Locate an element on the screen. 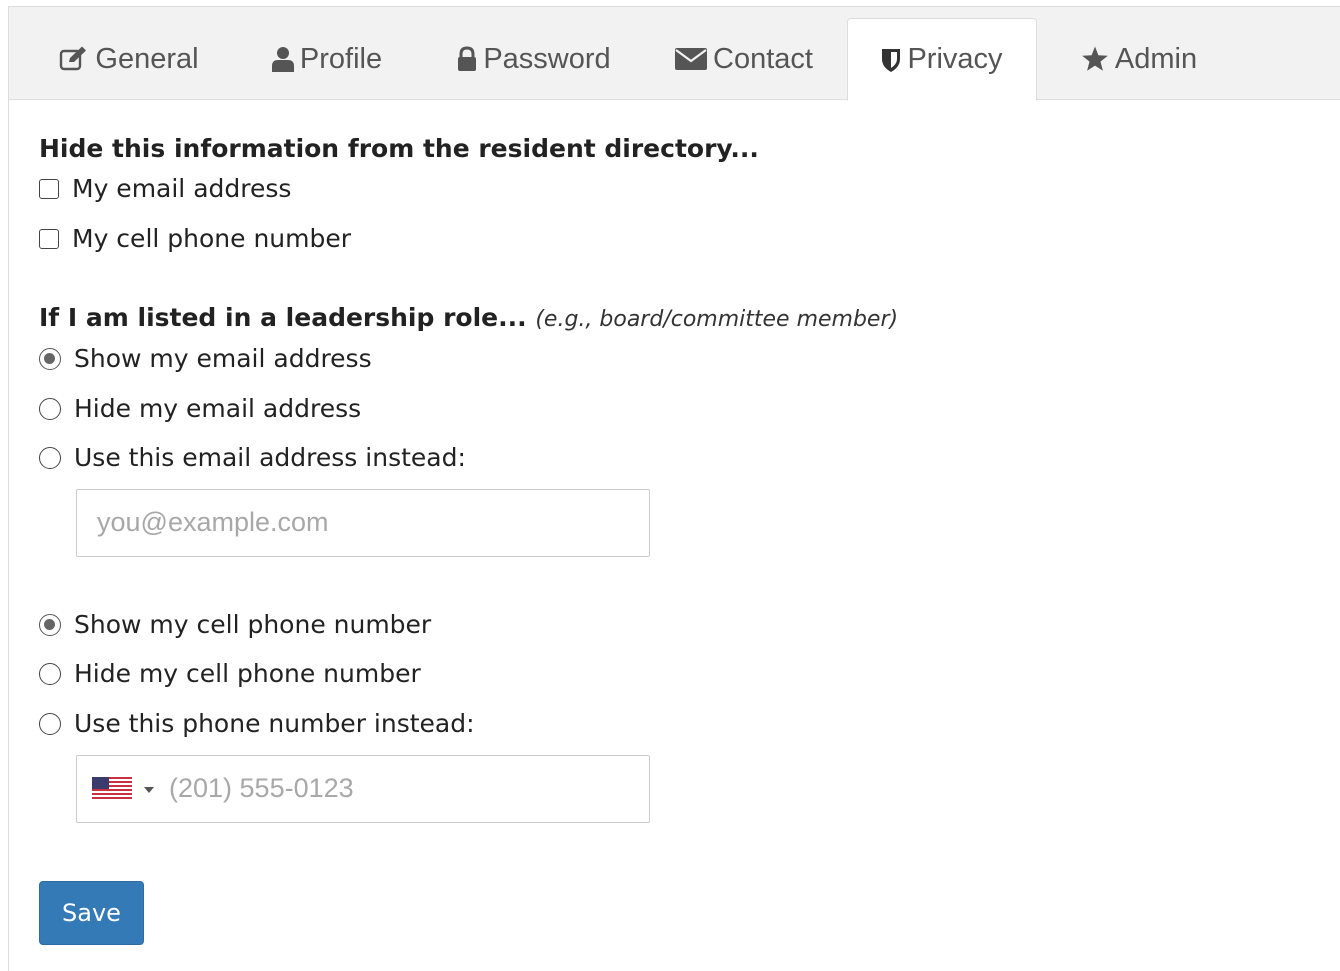  hide-phone-radio-row: Hide my cell phone number is located at coordinates (230, 673).